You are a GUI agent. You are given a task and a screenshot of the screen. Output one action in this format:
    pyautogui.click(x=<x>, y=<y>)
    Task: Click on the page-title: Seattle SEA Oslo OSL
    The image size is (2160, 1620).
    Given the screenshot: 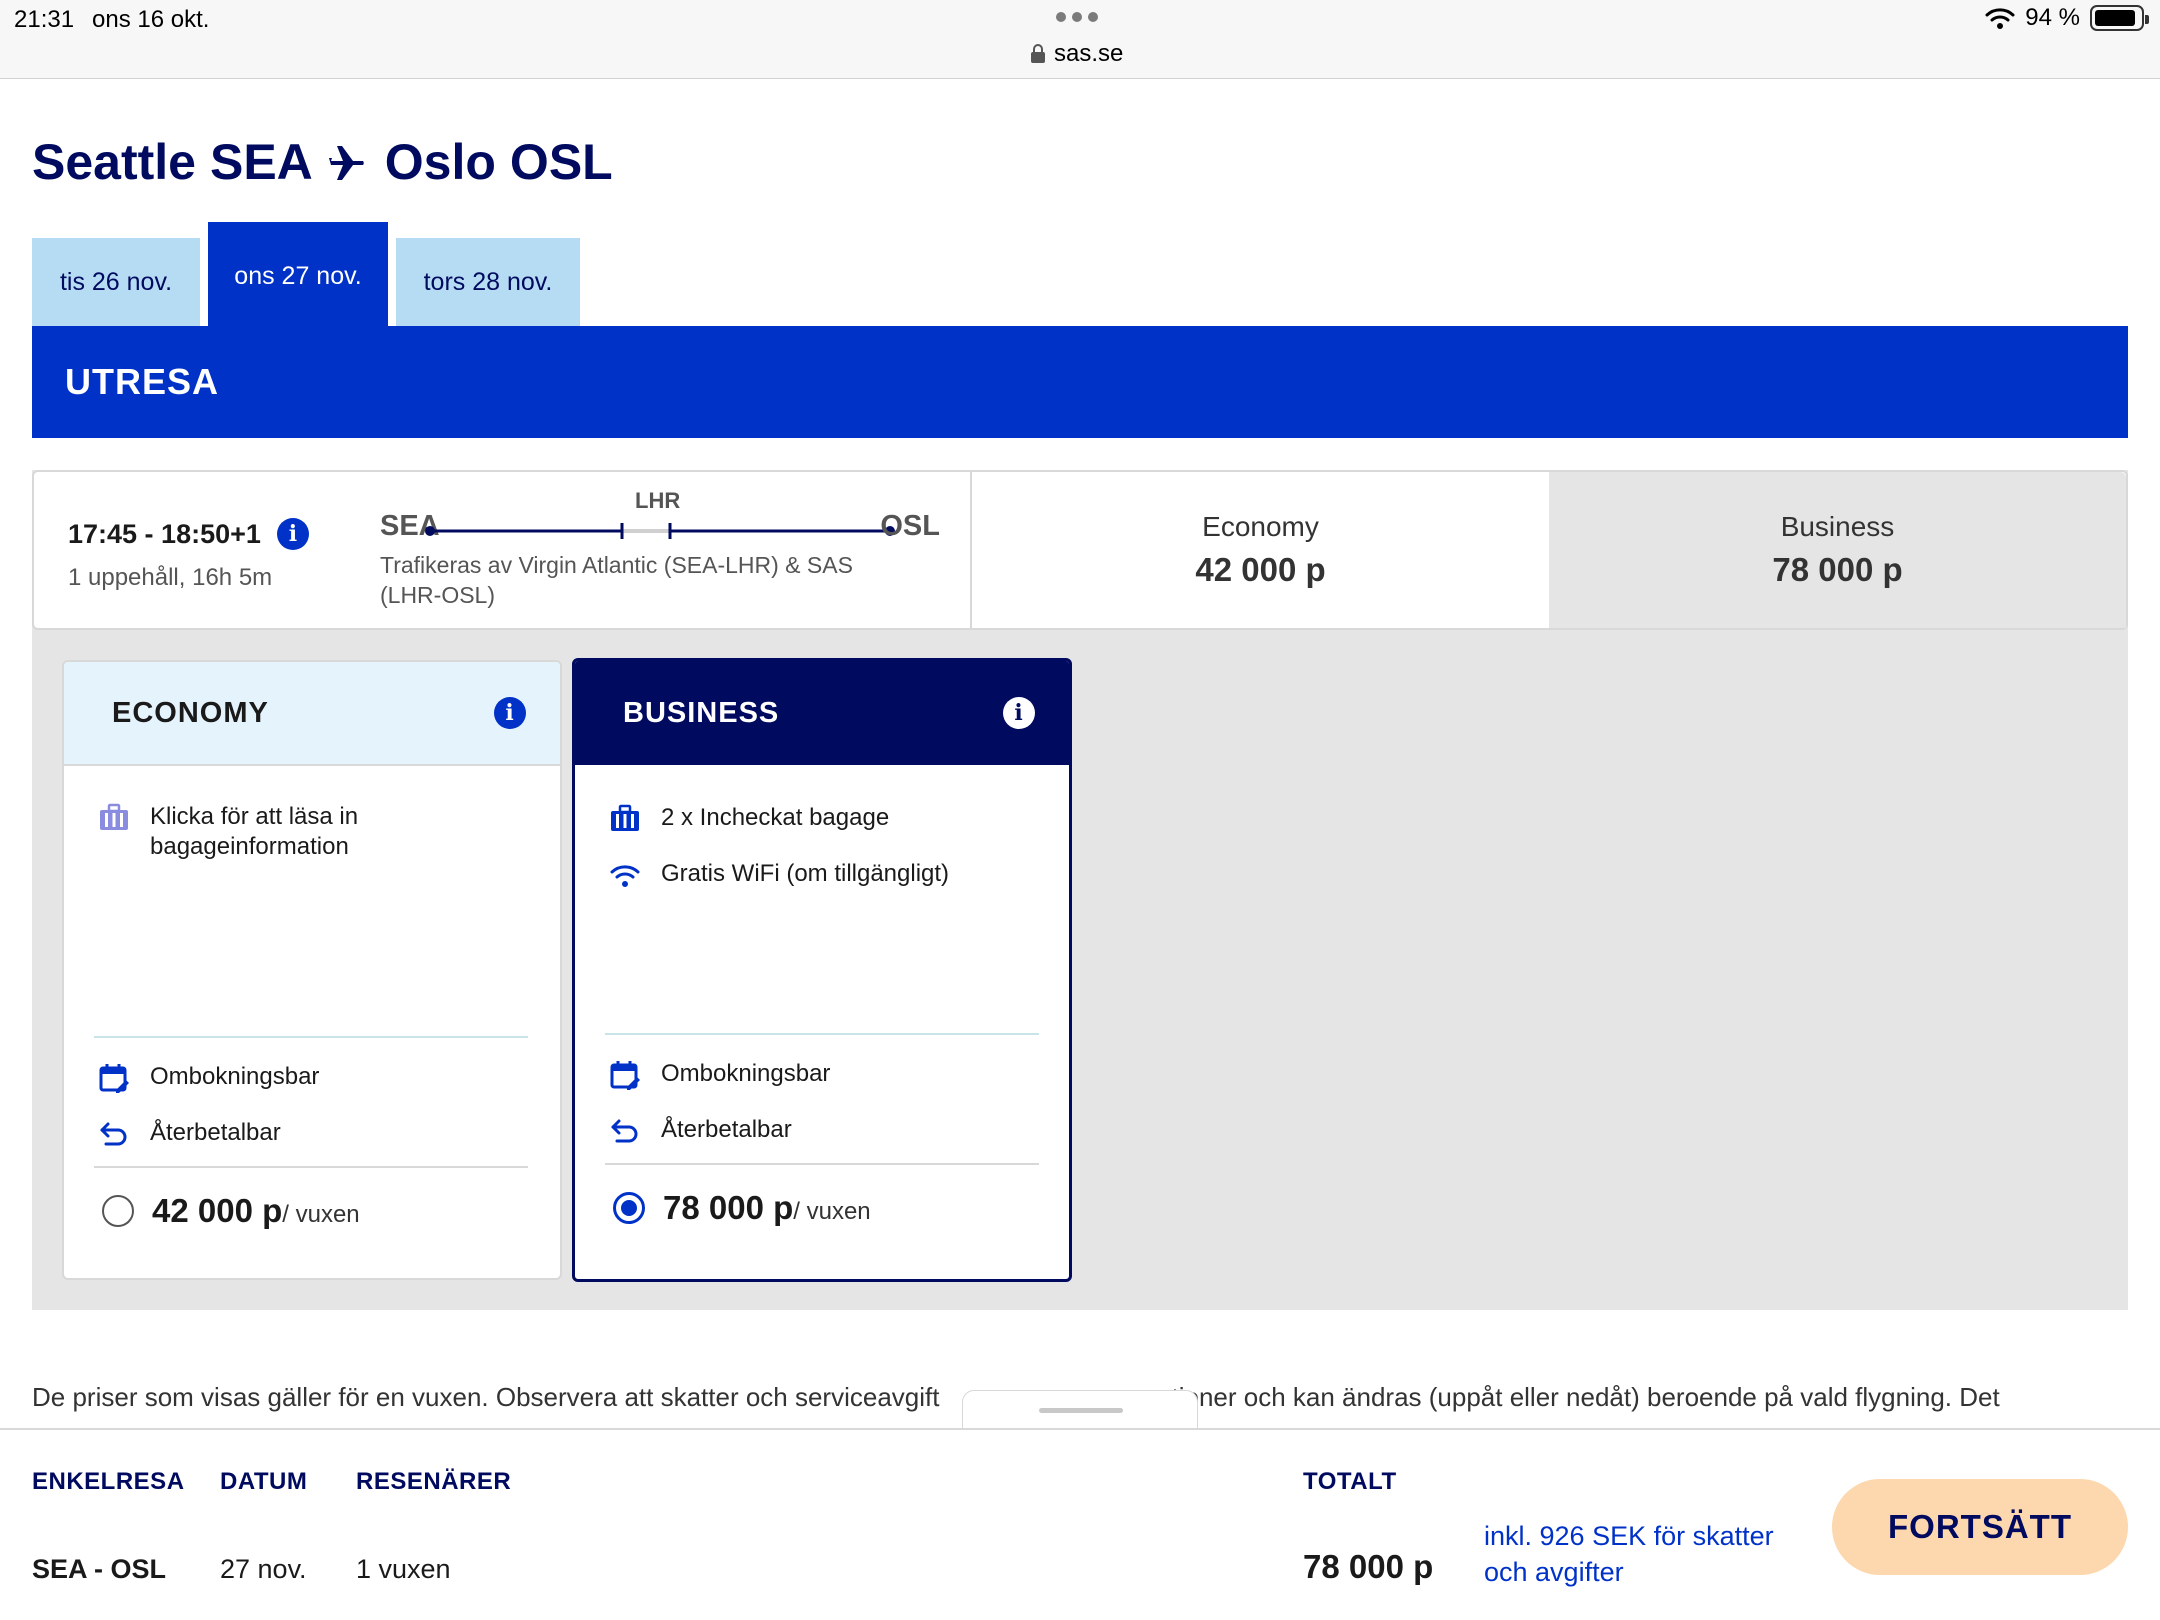 What is the action you would take?
    pyautogui.click(x=322, y=162)
    